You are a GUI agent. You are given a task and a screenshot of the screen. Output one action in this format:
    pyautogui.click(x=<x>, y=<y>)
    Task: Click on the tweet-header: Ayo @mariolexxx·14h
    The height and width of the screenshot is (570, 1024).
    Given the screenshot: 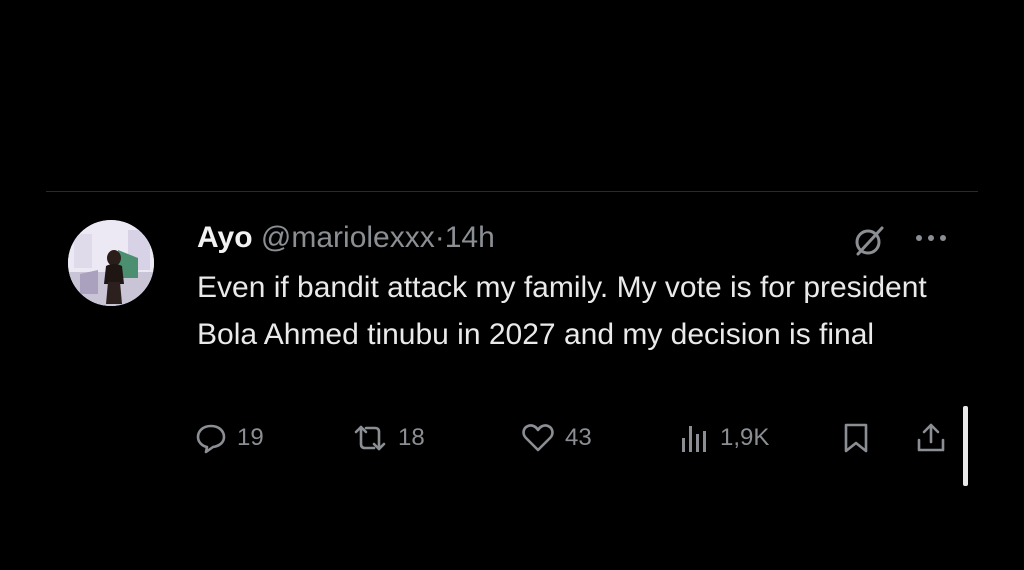 What is the action you would take?
    pyautogui.click(x=346, y=238)
    